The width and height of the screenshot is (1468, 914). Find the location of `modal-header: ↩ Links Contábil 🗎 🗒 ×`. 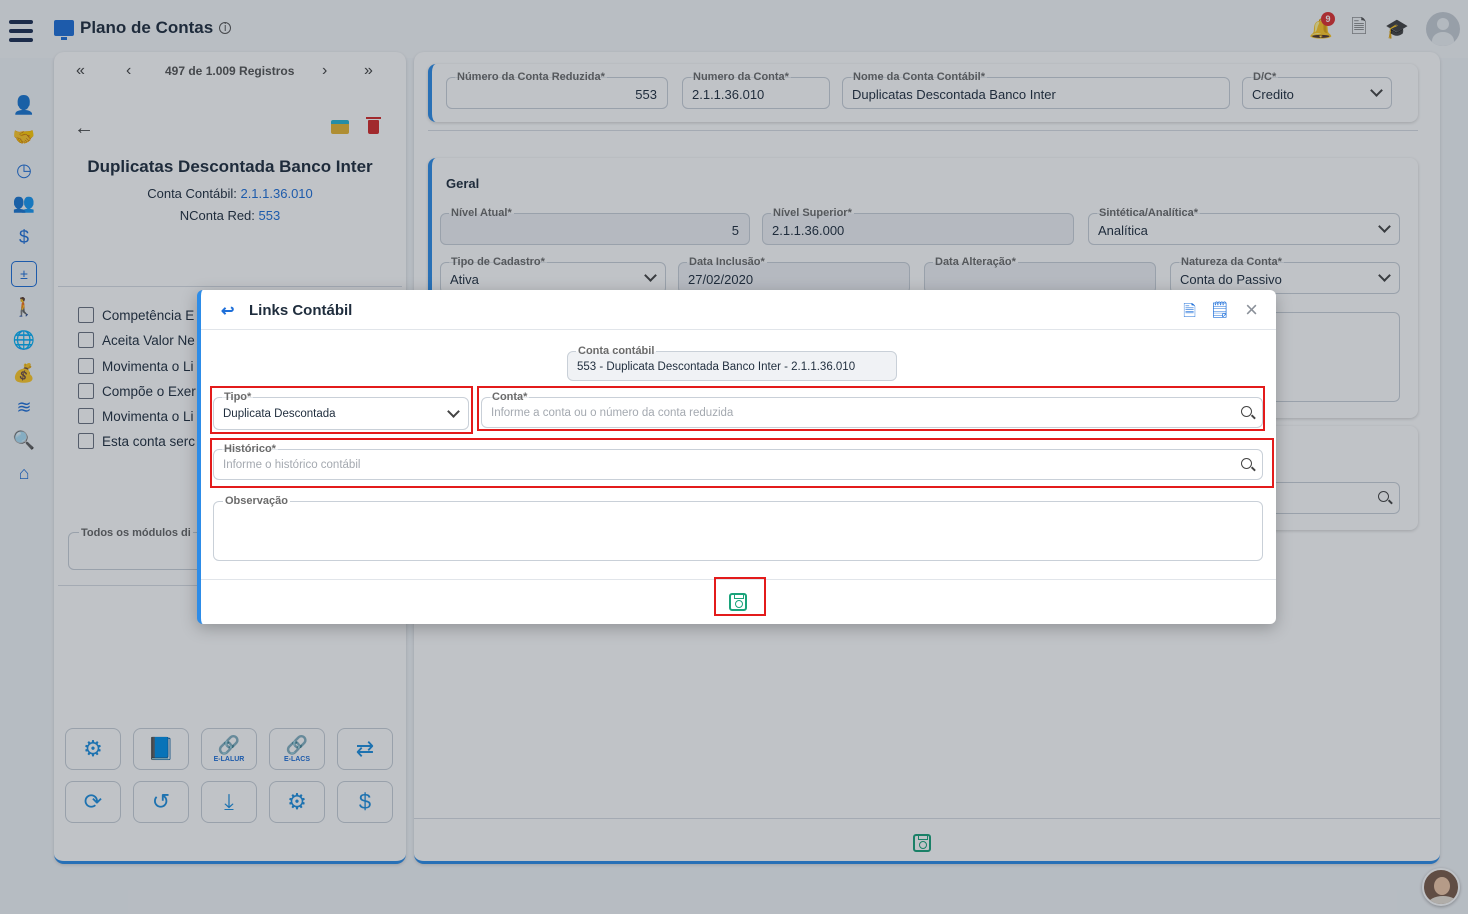

modal-header: ↩ Links Contábil 🗎 🗒 × is located at coordinates (738, 310).